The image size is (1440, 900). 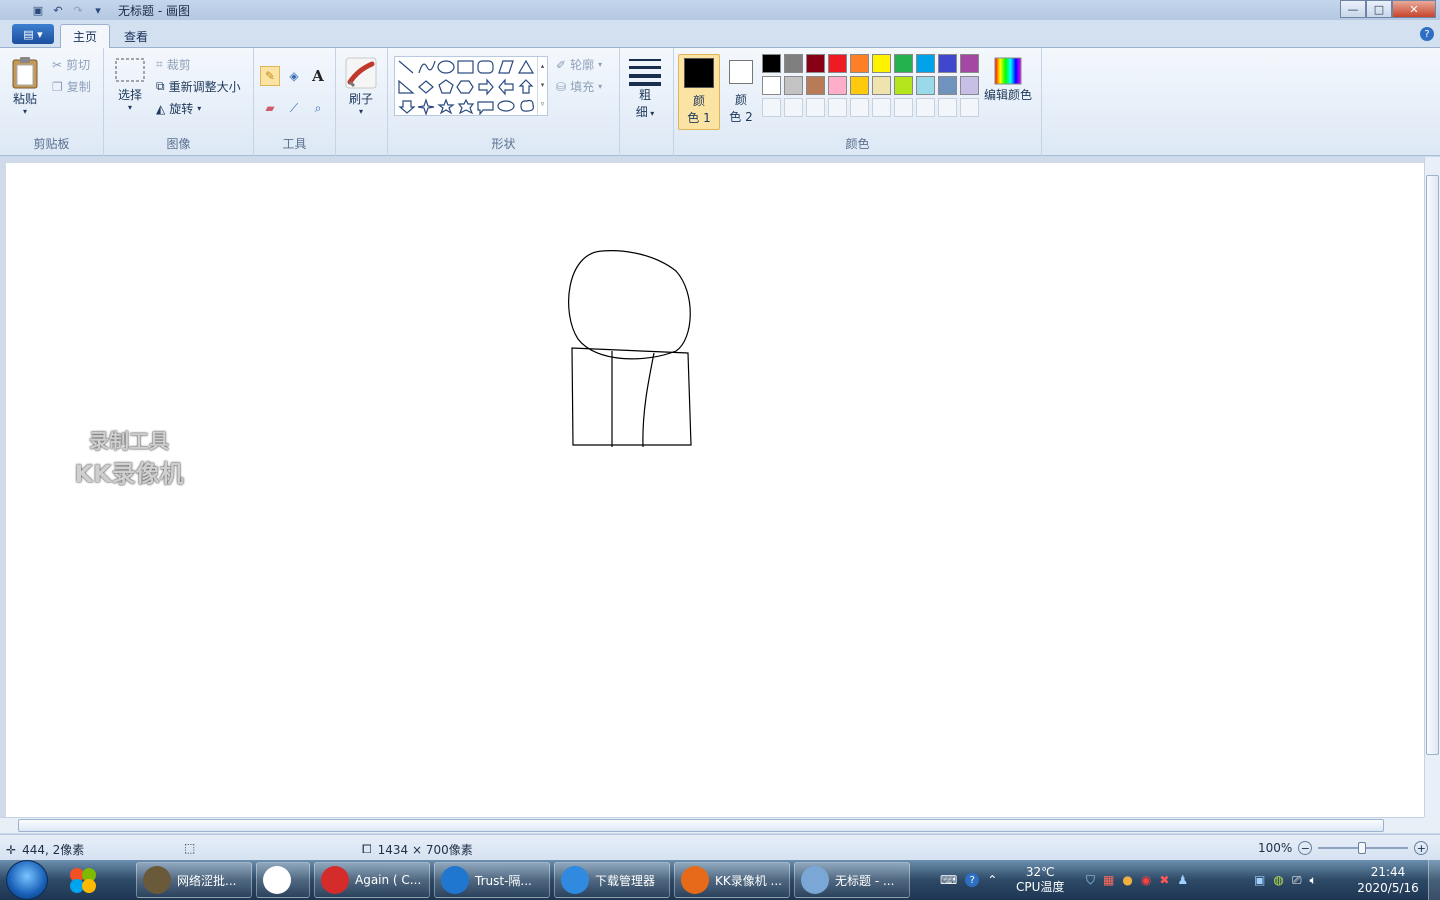 I want to click on color2-button: 颜 色 2, so click(x=741, y=92).